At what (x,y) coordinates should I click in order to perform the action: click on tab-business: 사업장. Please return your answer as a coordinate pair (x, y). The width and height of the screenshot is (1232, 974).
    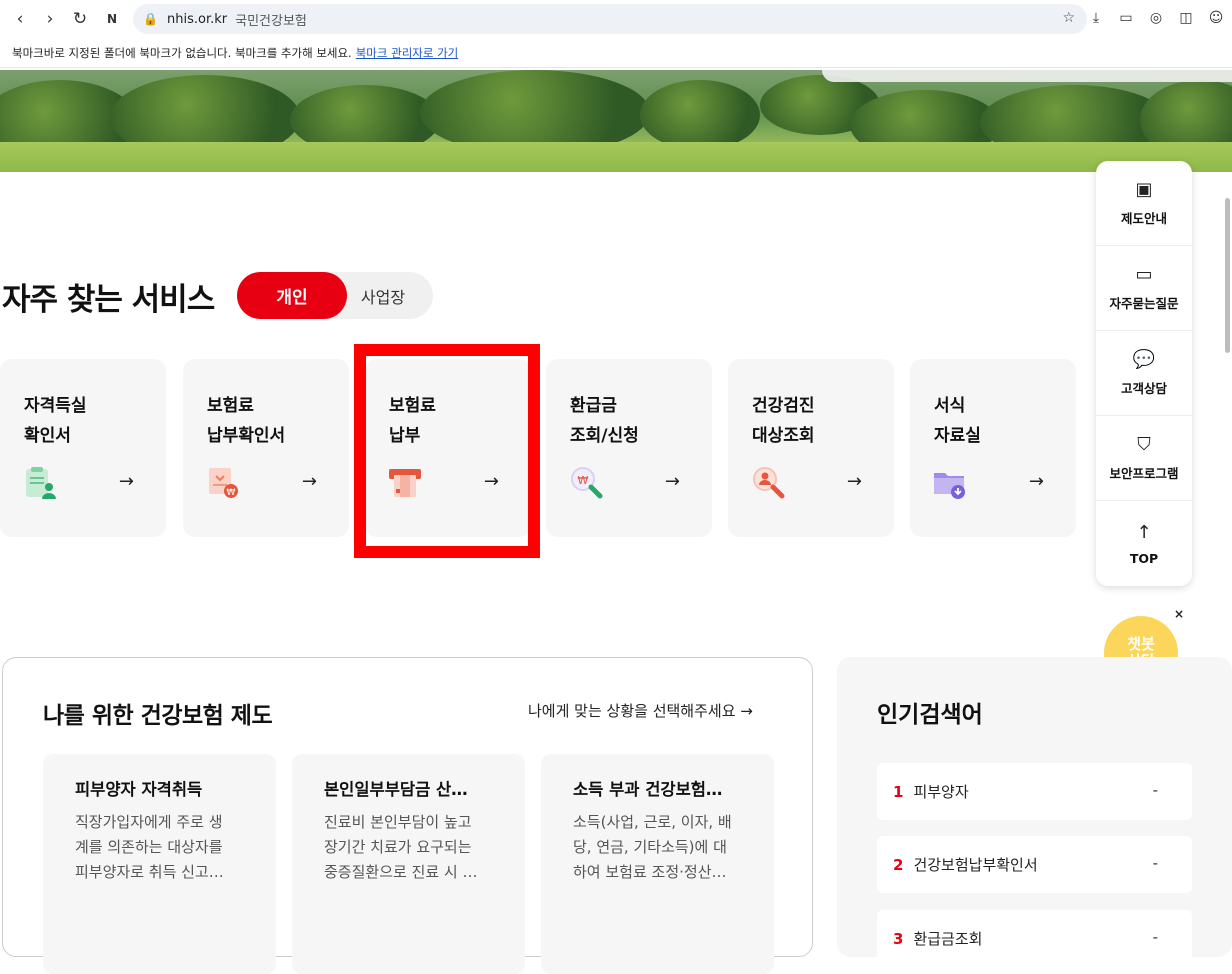
    Looking at the image, I should click on (383, 295).